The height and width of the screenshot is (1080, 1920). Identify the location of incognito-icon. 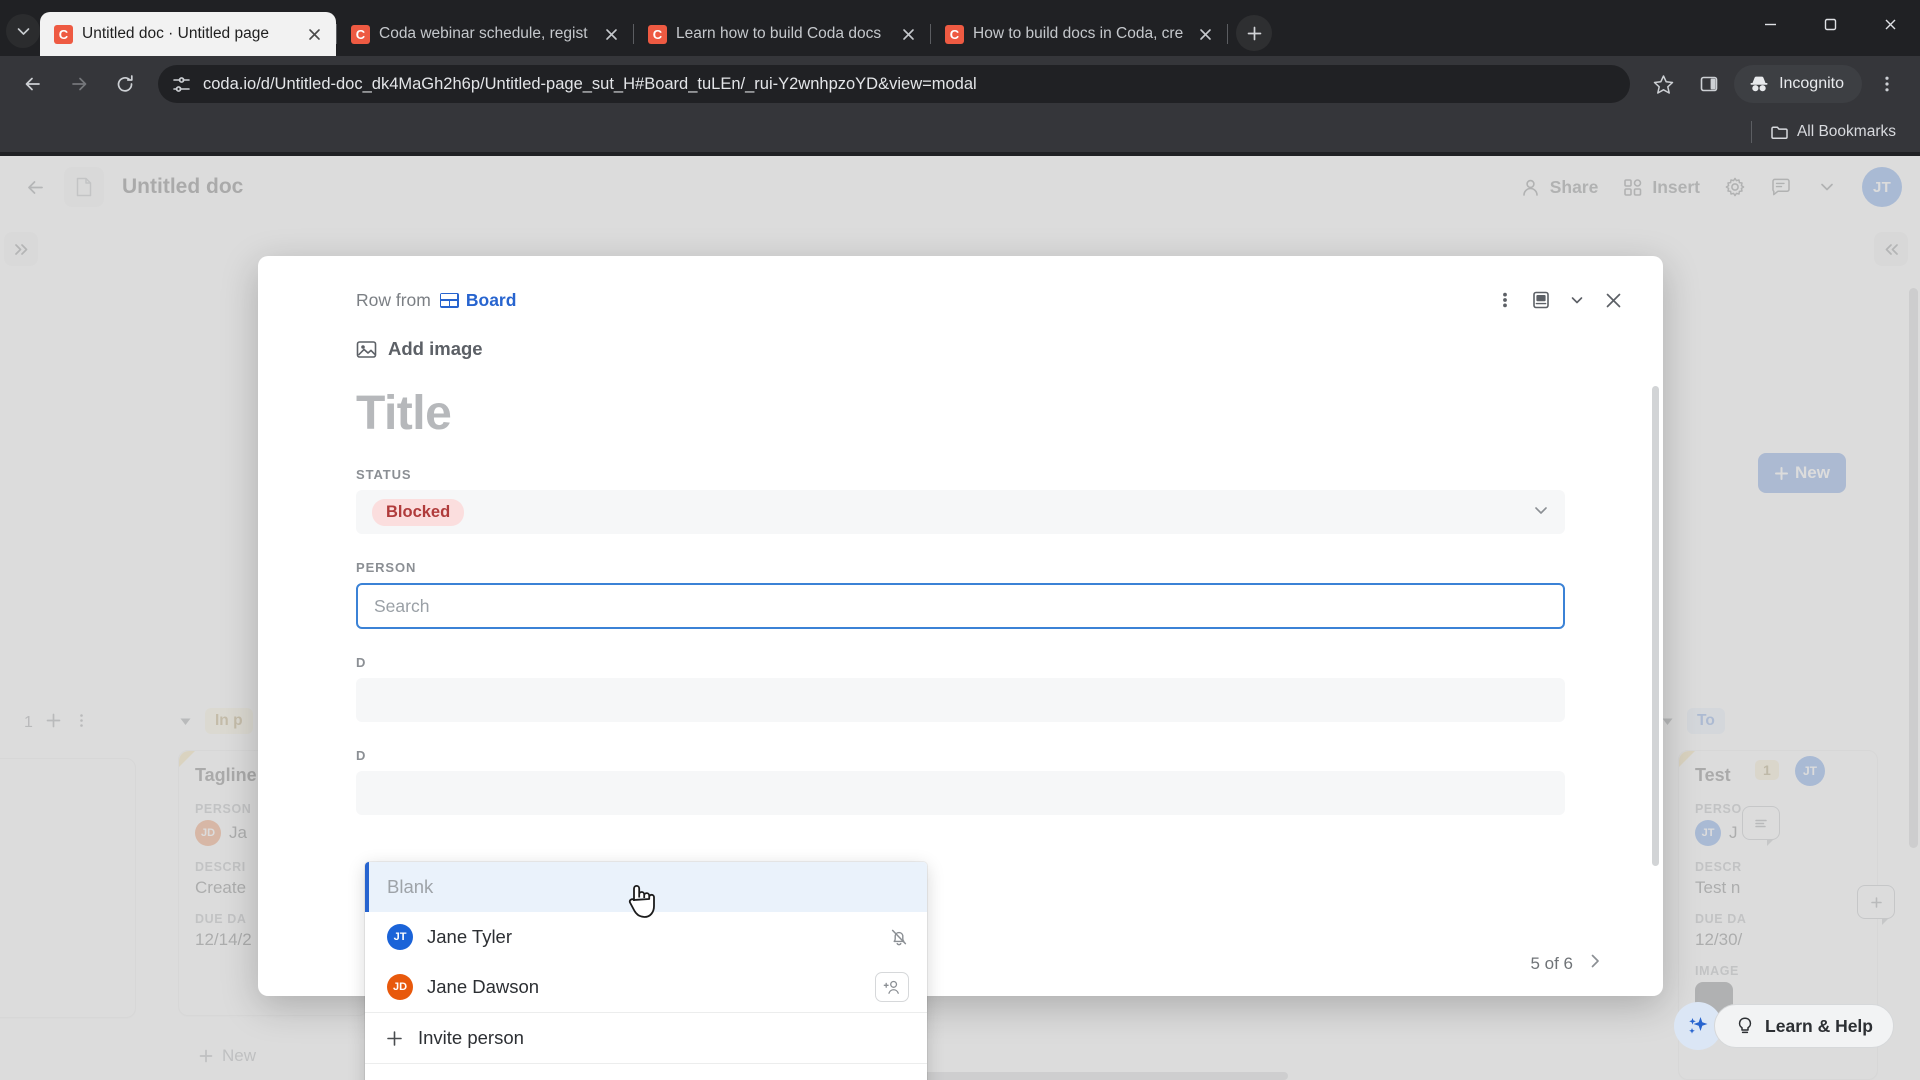
(1759, 84).